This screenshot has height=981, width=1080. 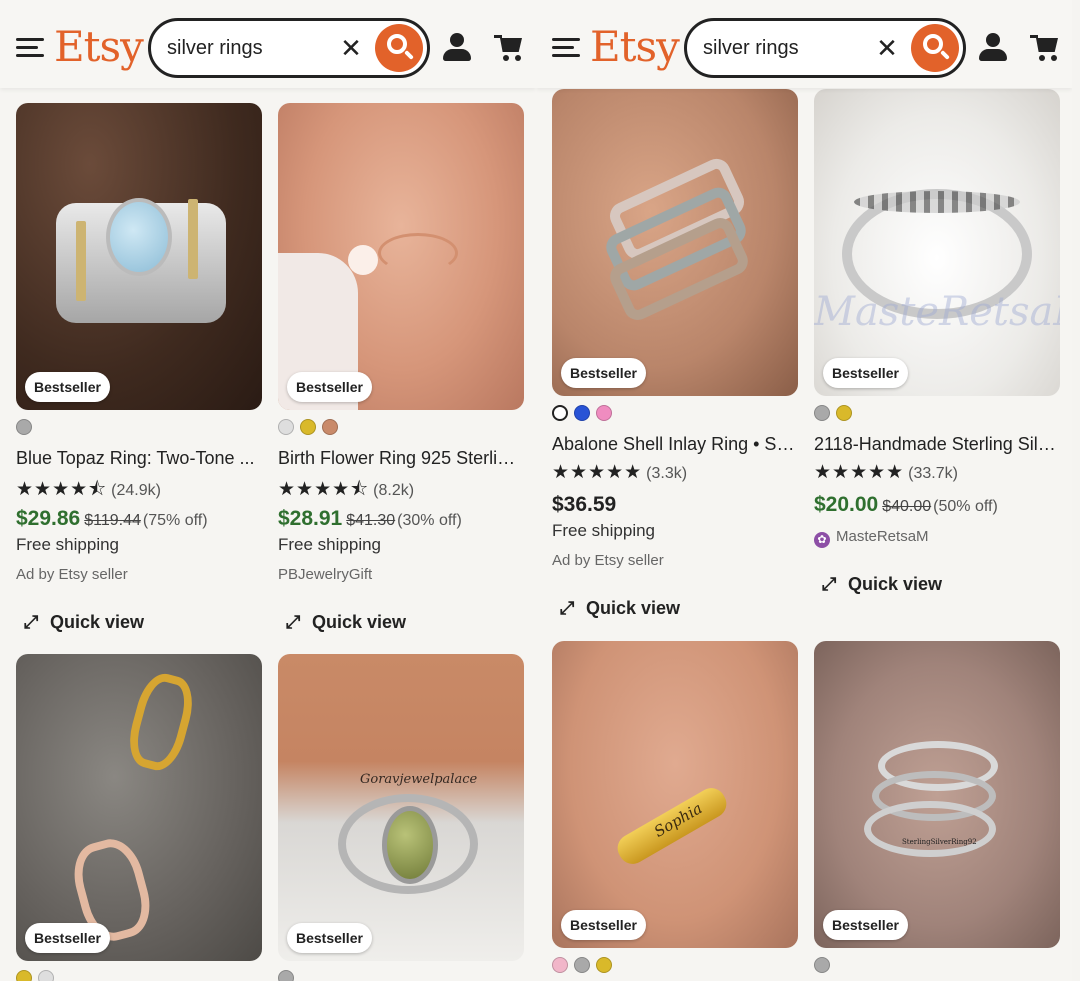 I want to click on shop-name: PBJewelryGift, so click(x=325, y=574).